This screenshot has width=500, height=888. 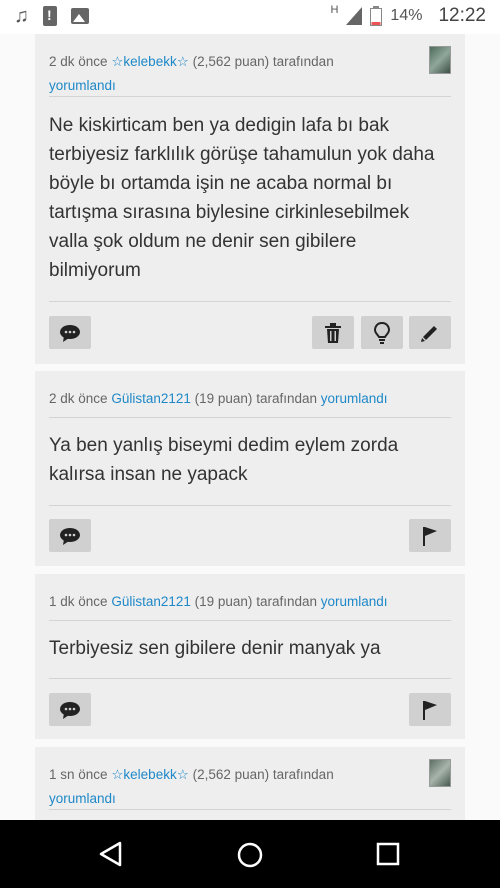 What do you see at coordinates (50, 16) in the screenshot?
I see `warning-icon` at bounding box center [50, 16].